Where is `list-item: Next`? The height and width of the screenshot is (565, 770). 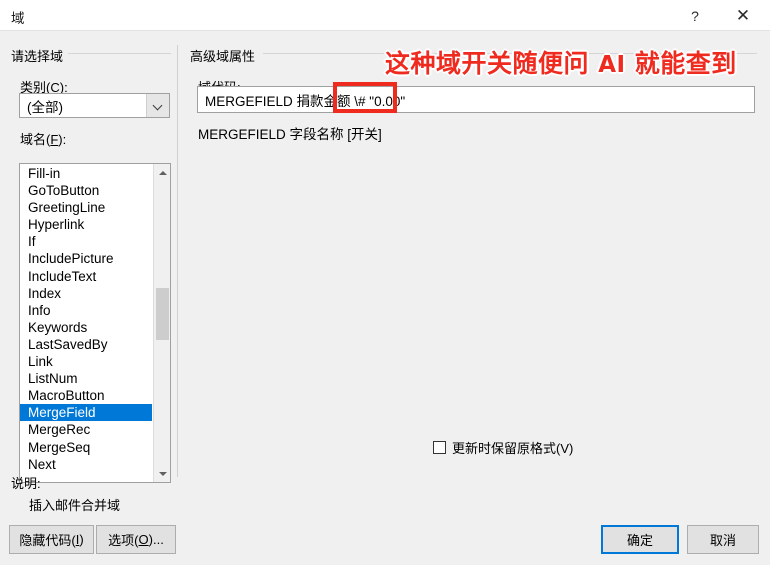
list-item: Next is located at coordinates (86, 464).